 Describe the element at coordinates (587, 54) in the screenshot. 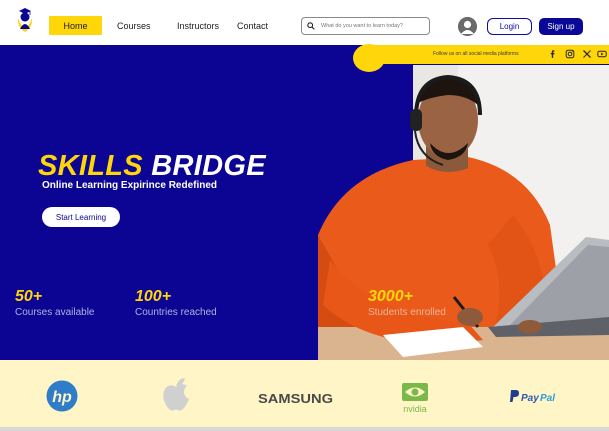

I see `x-icon` at that location.